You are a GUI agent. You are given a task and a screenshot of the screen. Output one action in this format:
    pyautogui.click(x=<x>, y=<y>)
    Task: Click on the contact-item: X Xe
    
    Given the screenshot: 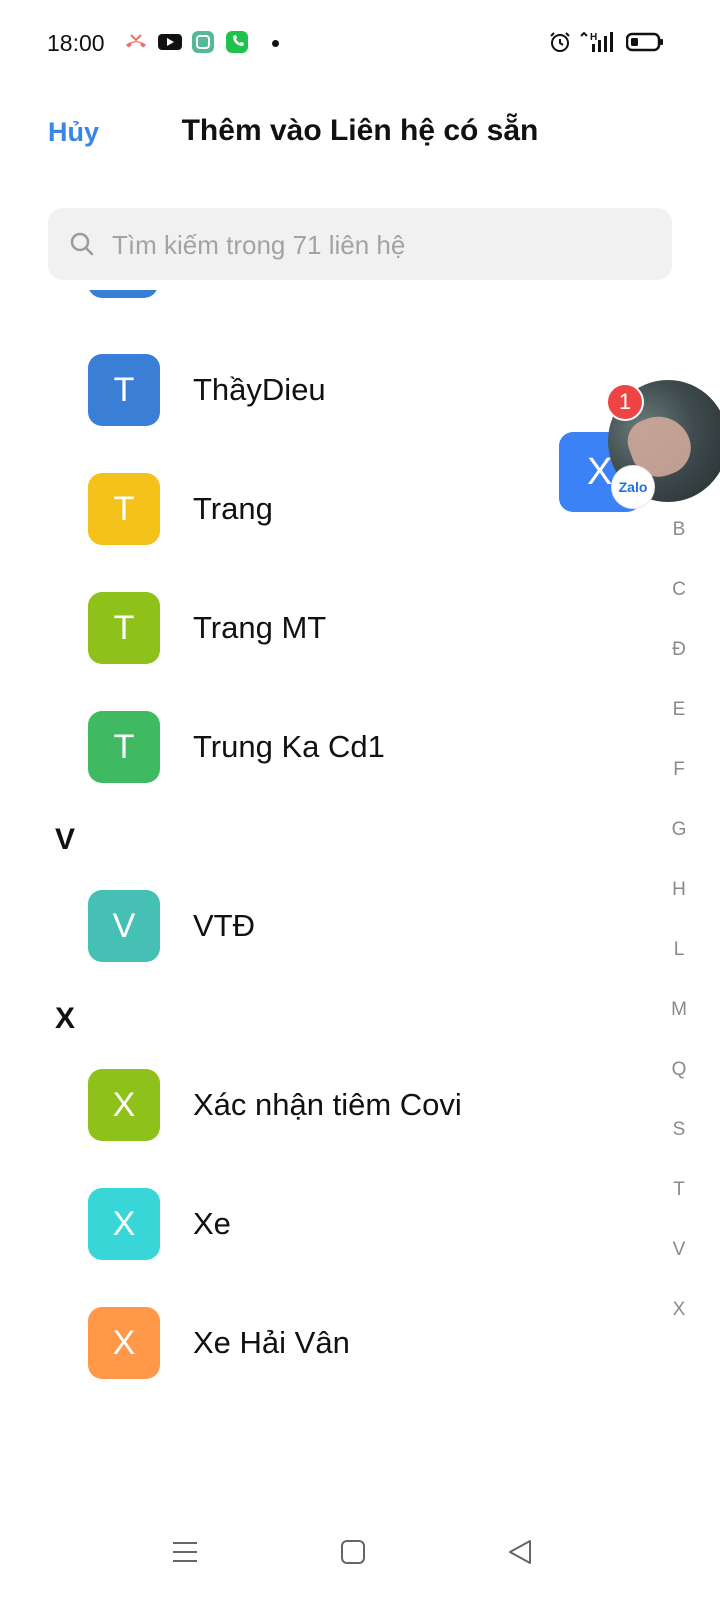 What is the action you would take?
    pyautogui.click(x=340, y=1223)
    